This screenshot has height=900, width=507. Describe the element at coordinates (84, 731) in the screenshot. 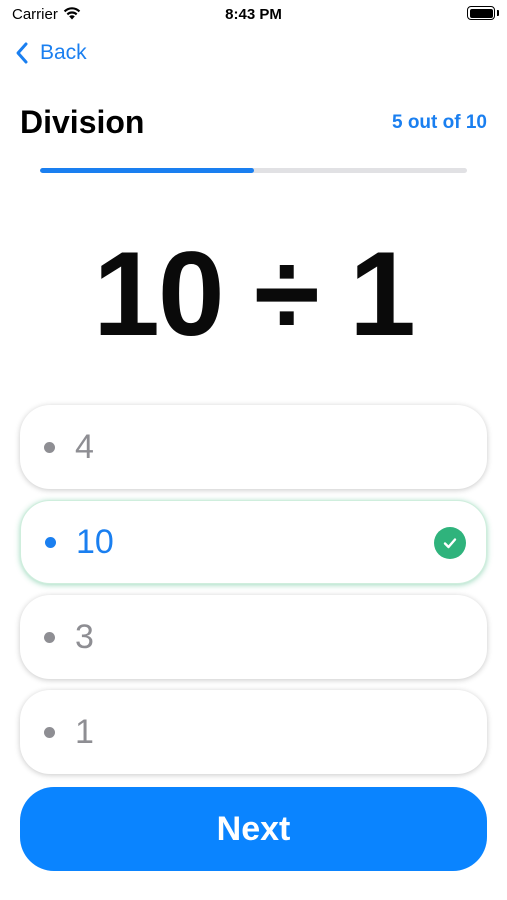

I see `answer-option-label: 1` at that location.